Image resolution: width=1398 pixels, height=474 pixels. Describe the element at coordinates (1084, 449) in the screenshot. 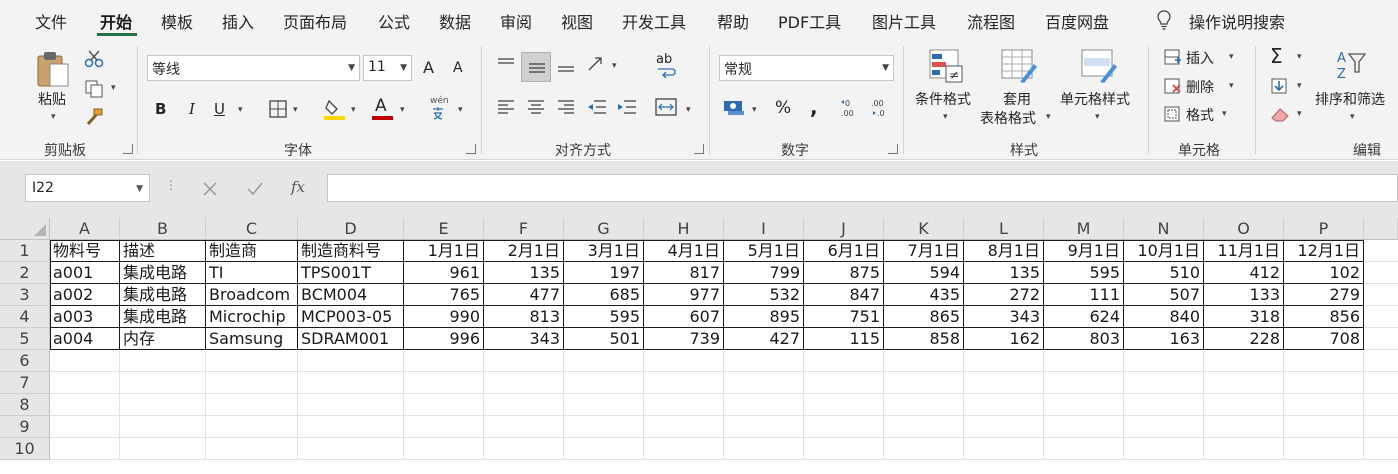

I see `cell-m10` at that location.